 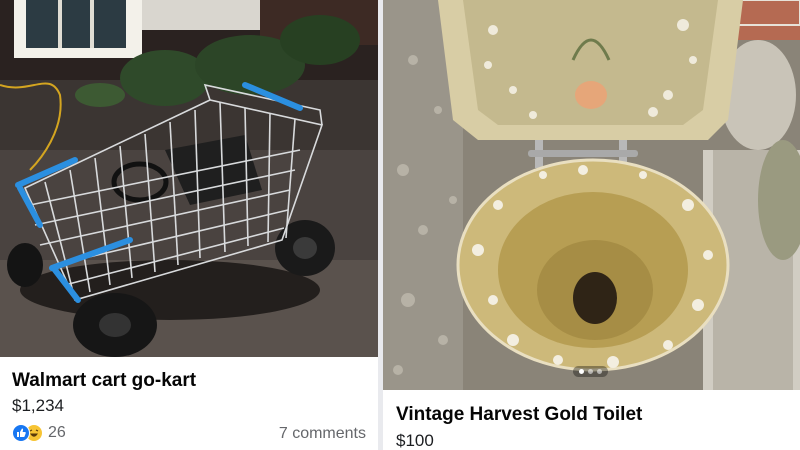 What do you see at coordinates (57, 432) in the screenshot?
I see `reaction-count: 26` at bounding box center [57, 432].